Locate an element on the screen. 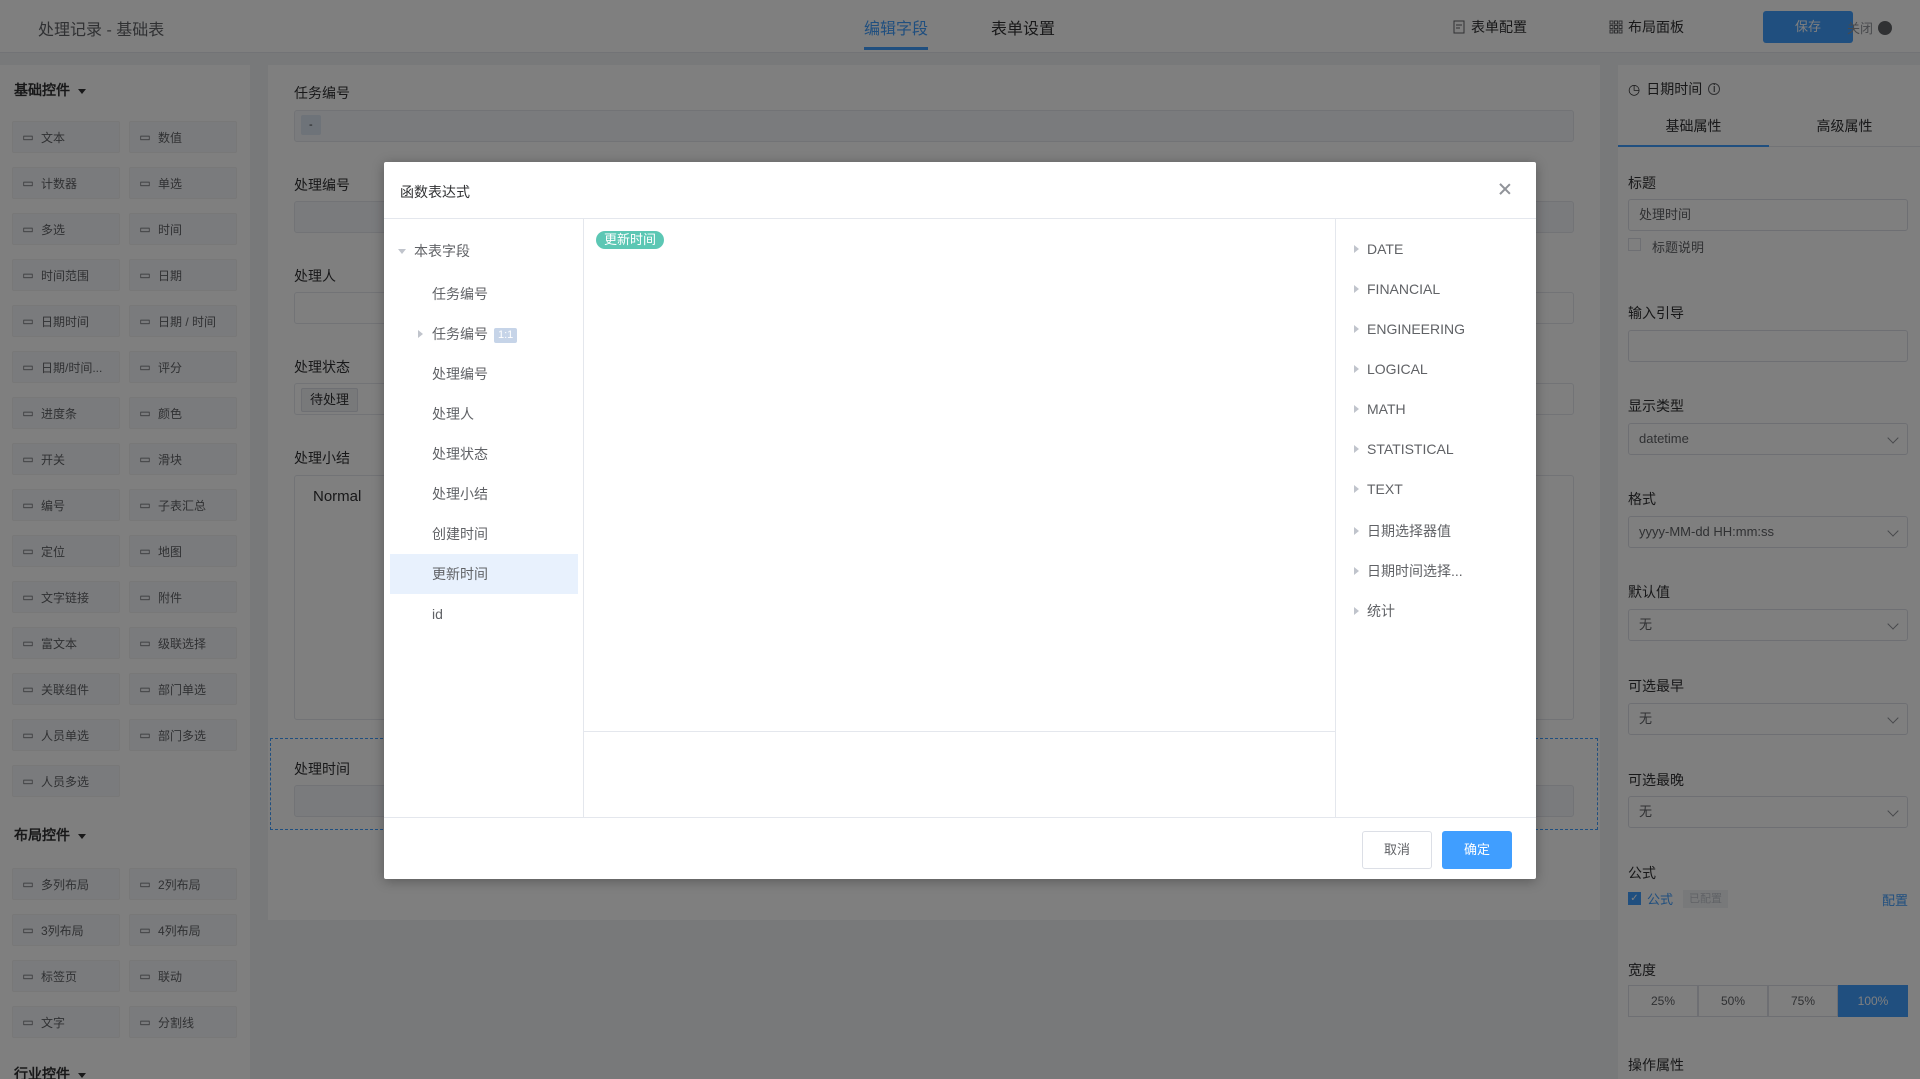 This screenshot has width=1920, height=1079. tree-item: 任务编号 is located at coordinates (484, 294).